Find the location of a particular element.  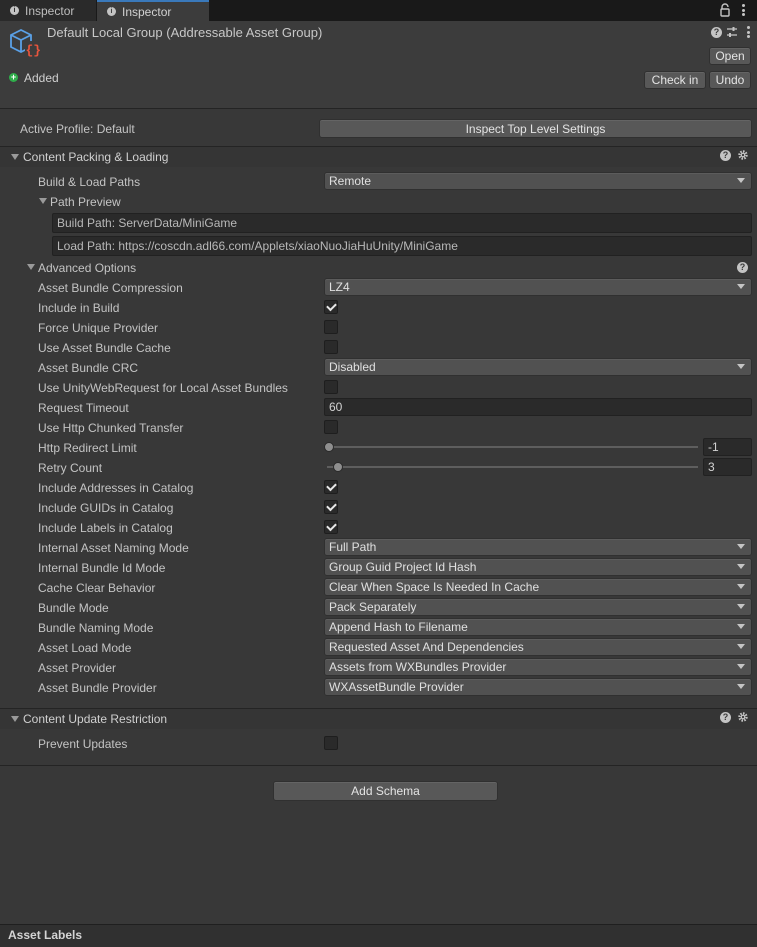

retry-count-slider-thumb is located at coordinates (338, 467).